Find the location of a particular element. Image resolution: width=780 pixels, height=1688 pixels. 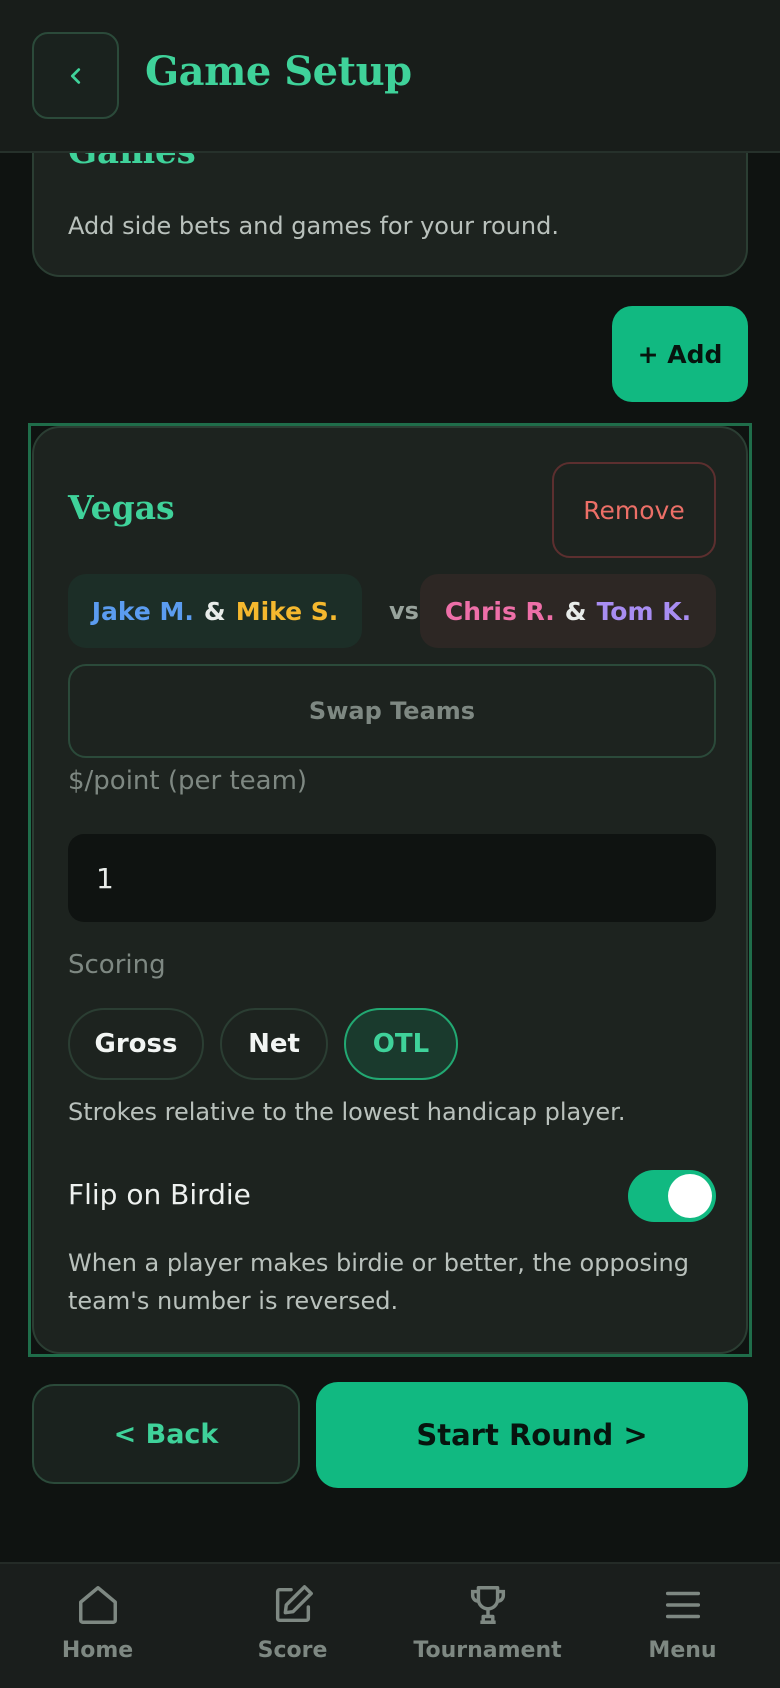

team-one: Jake M. & Mike S. is located at coordinates (215, 611).